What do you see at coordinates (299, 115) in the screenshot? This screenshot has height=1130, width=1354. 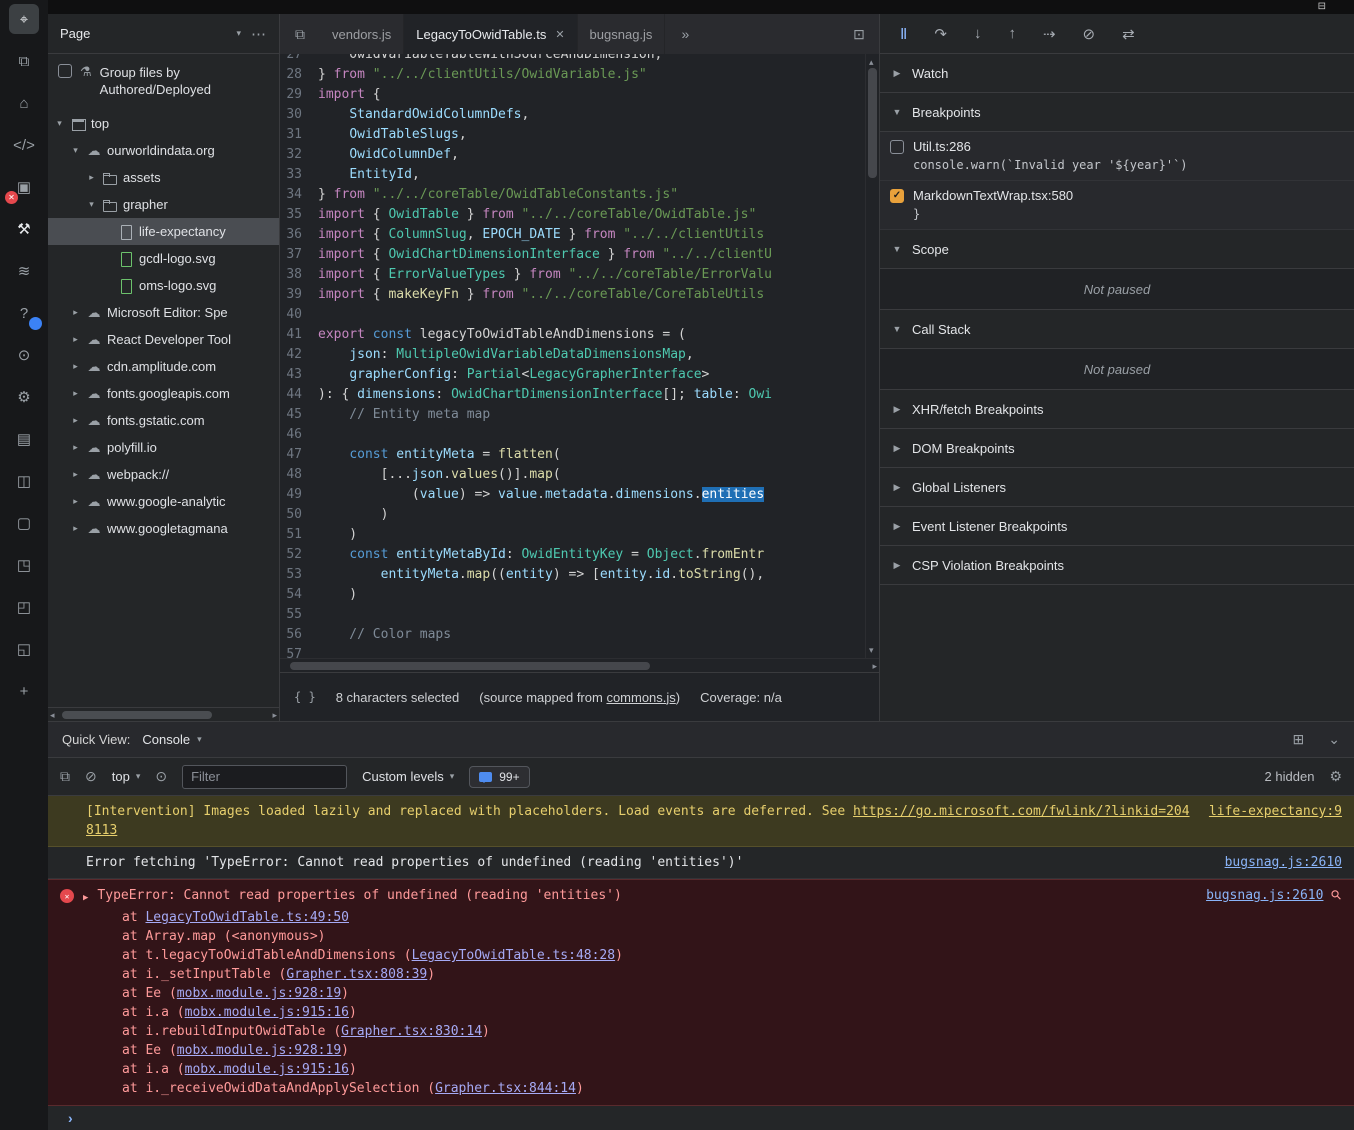 I see `line-number: 30` at bounding box center [299, 115].